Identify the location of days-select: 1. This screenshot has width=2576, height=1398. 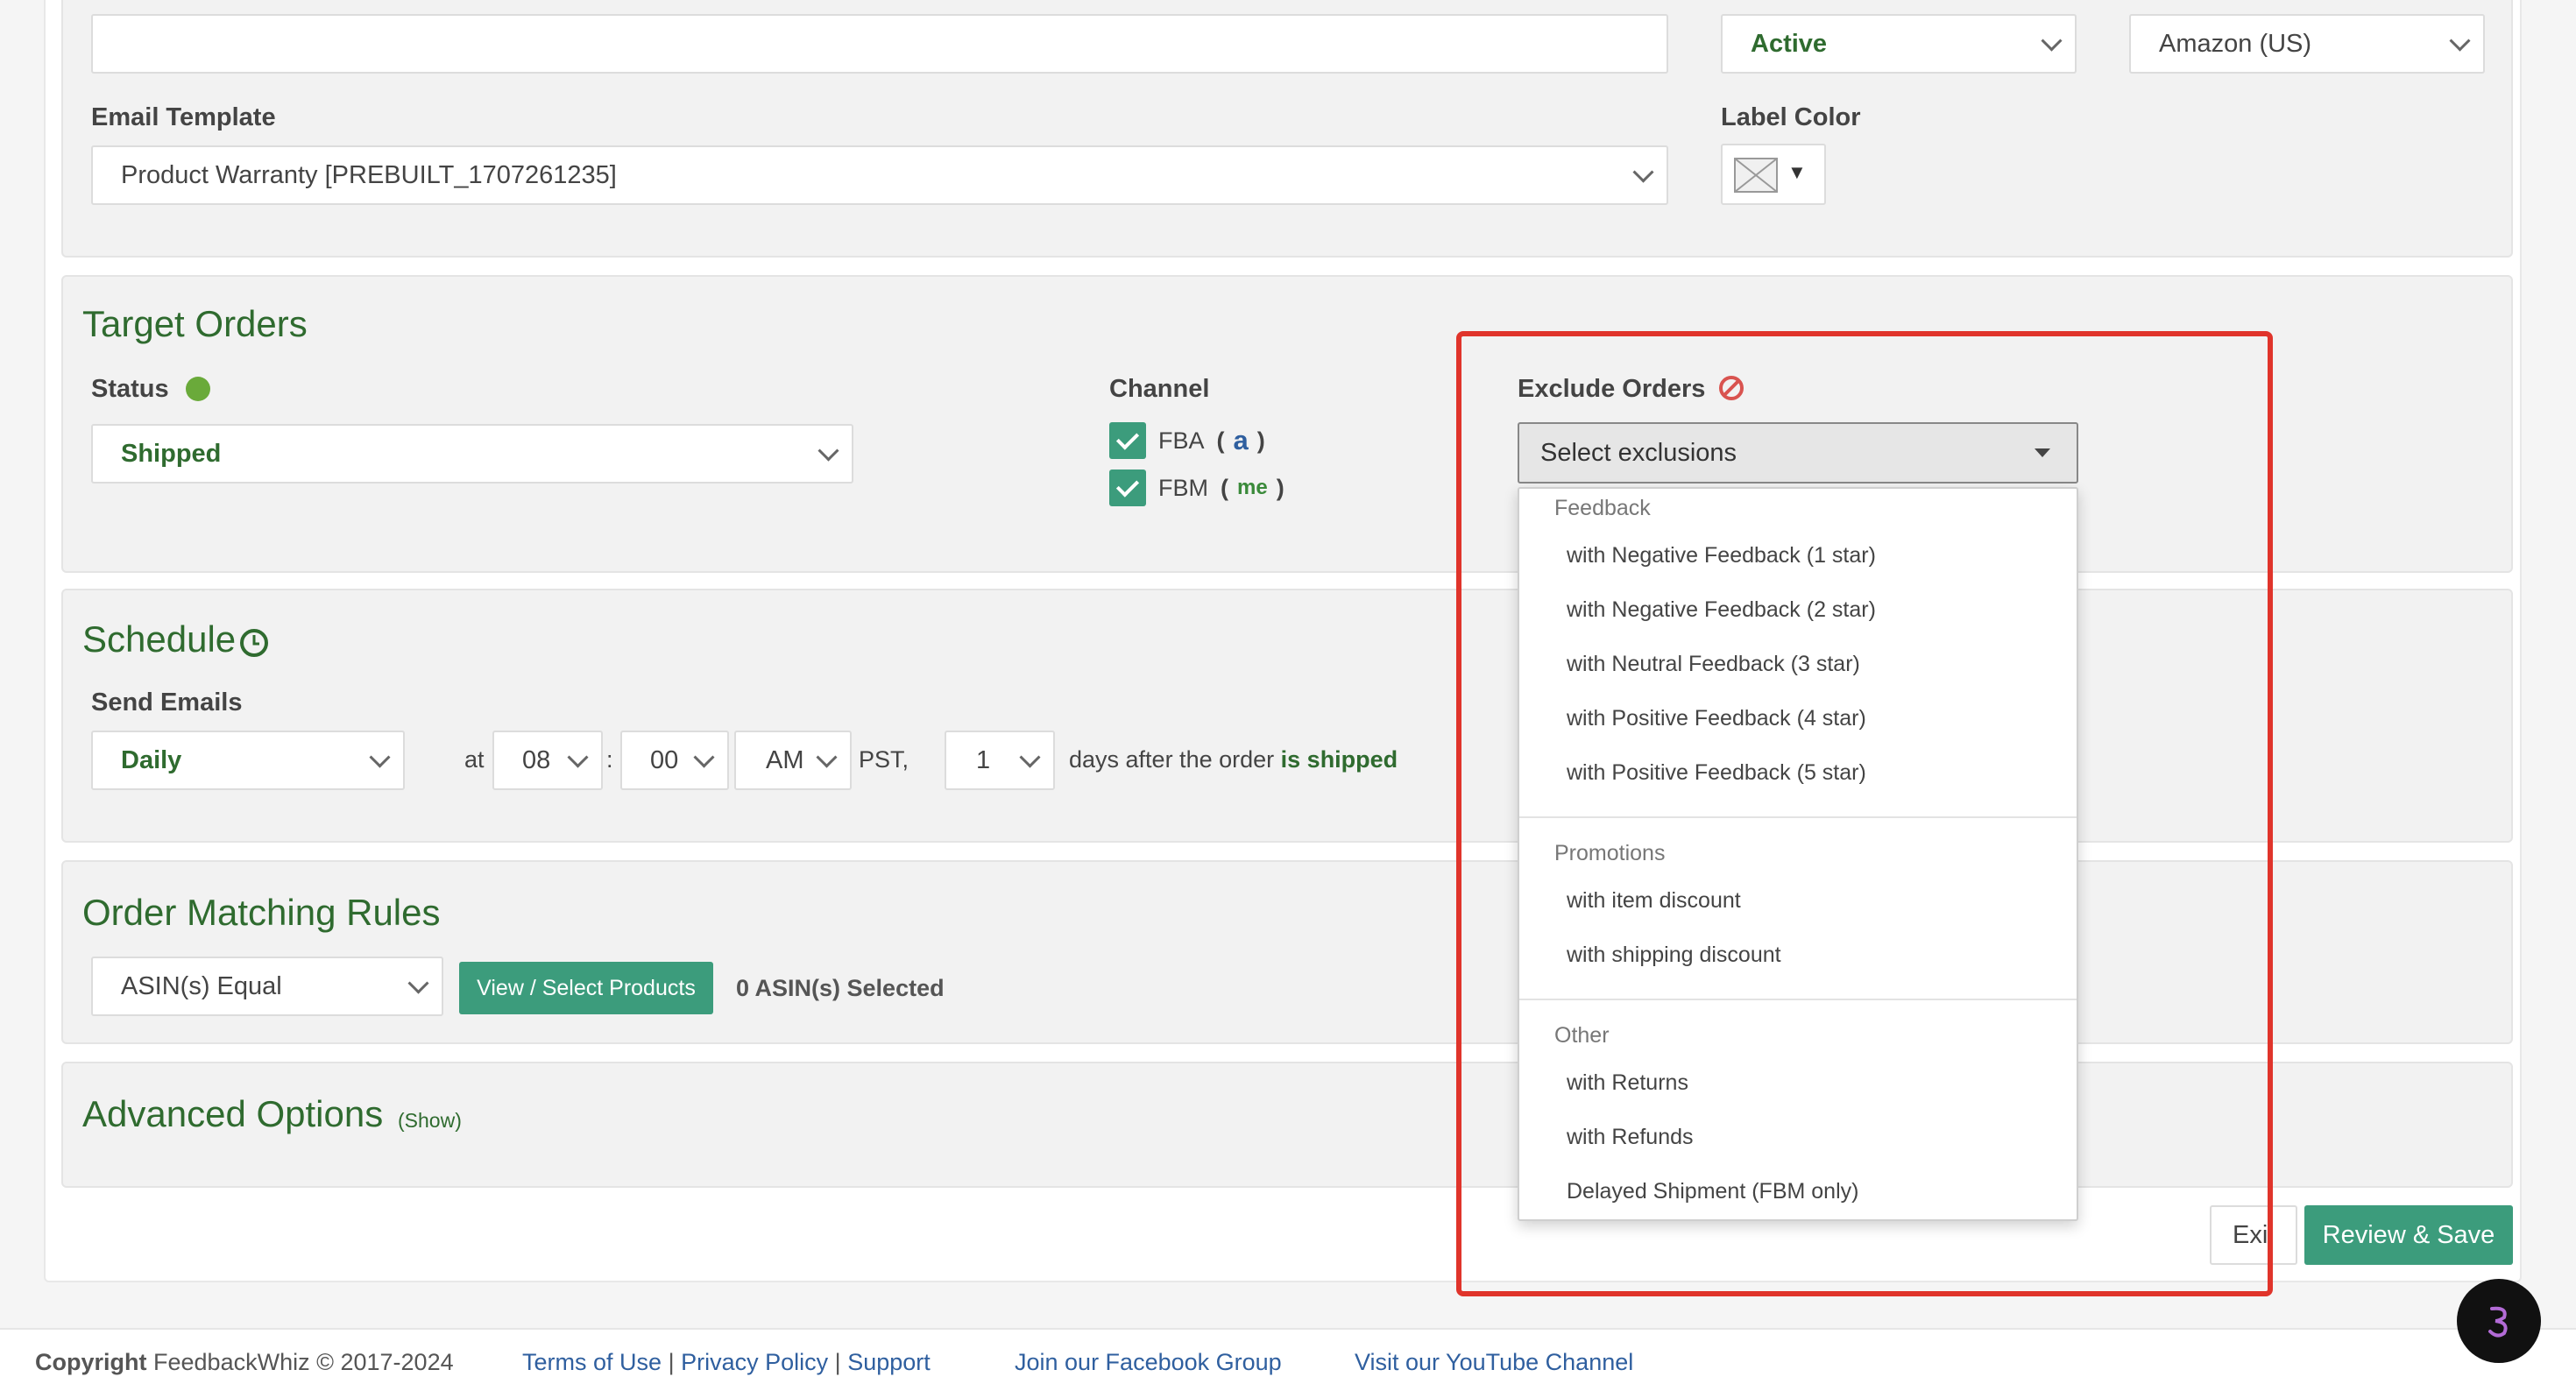
(1000, 760).